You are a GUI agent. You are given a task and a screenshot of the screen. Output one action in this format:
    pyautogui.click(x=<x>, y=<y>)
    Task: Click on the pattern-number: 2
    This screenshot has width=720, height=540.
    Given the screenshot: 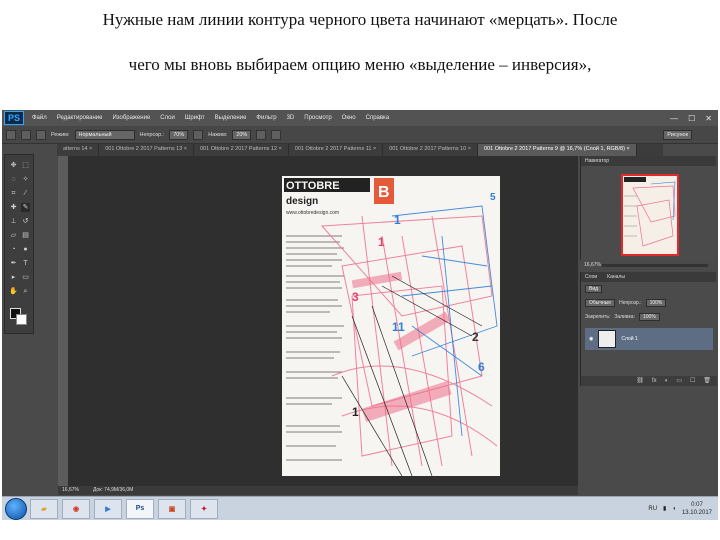 What is the action you would take?
    pyautogui.click(x=475, y=337)
    